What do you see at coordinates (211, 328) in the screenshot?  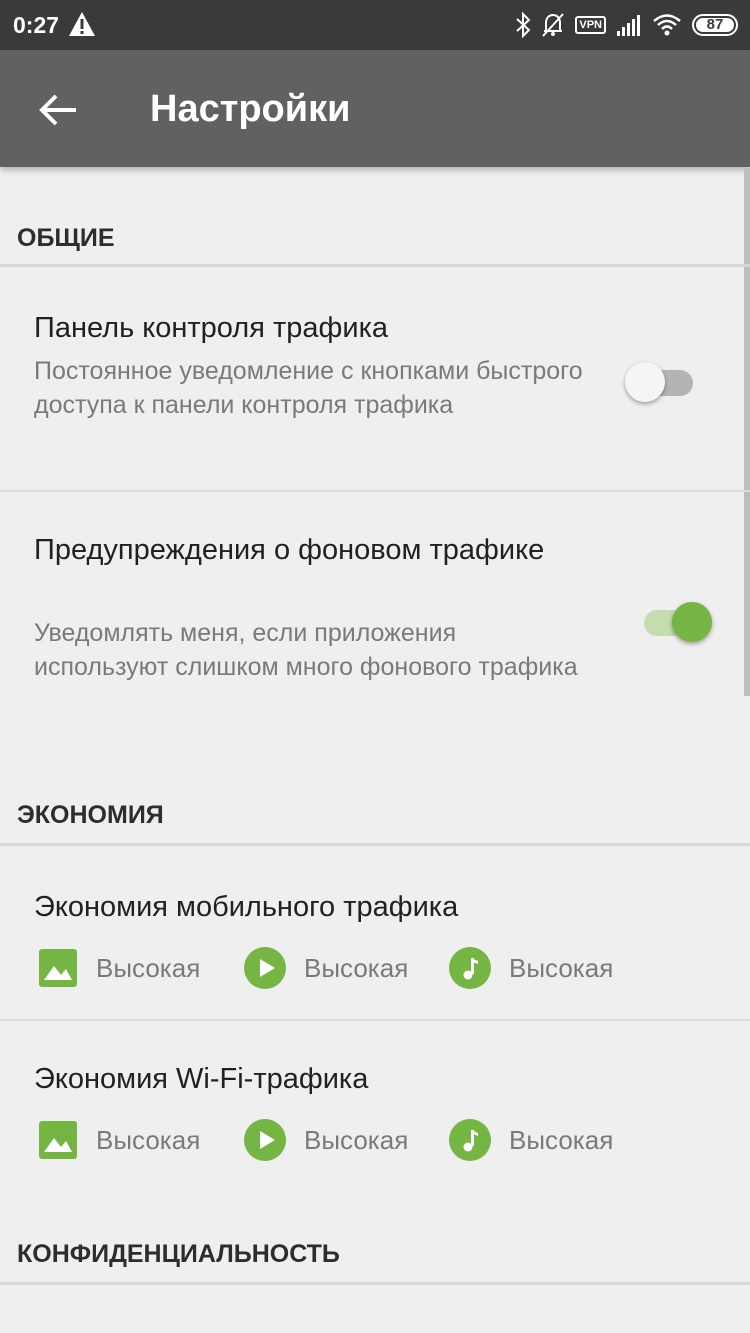 I see `pref-title: Панель контроля трафика` at bounding box center [211, 328].